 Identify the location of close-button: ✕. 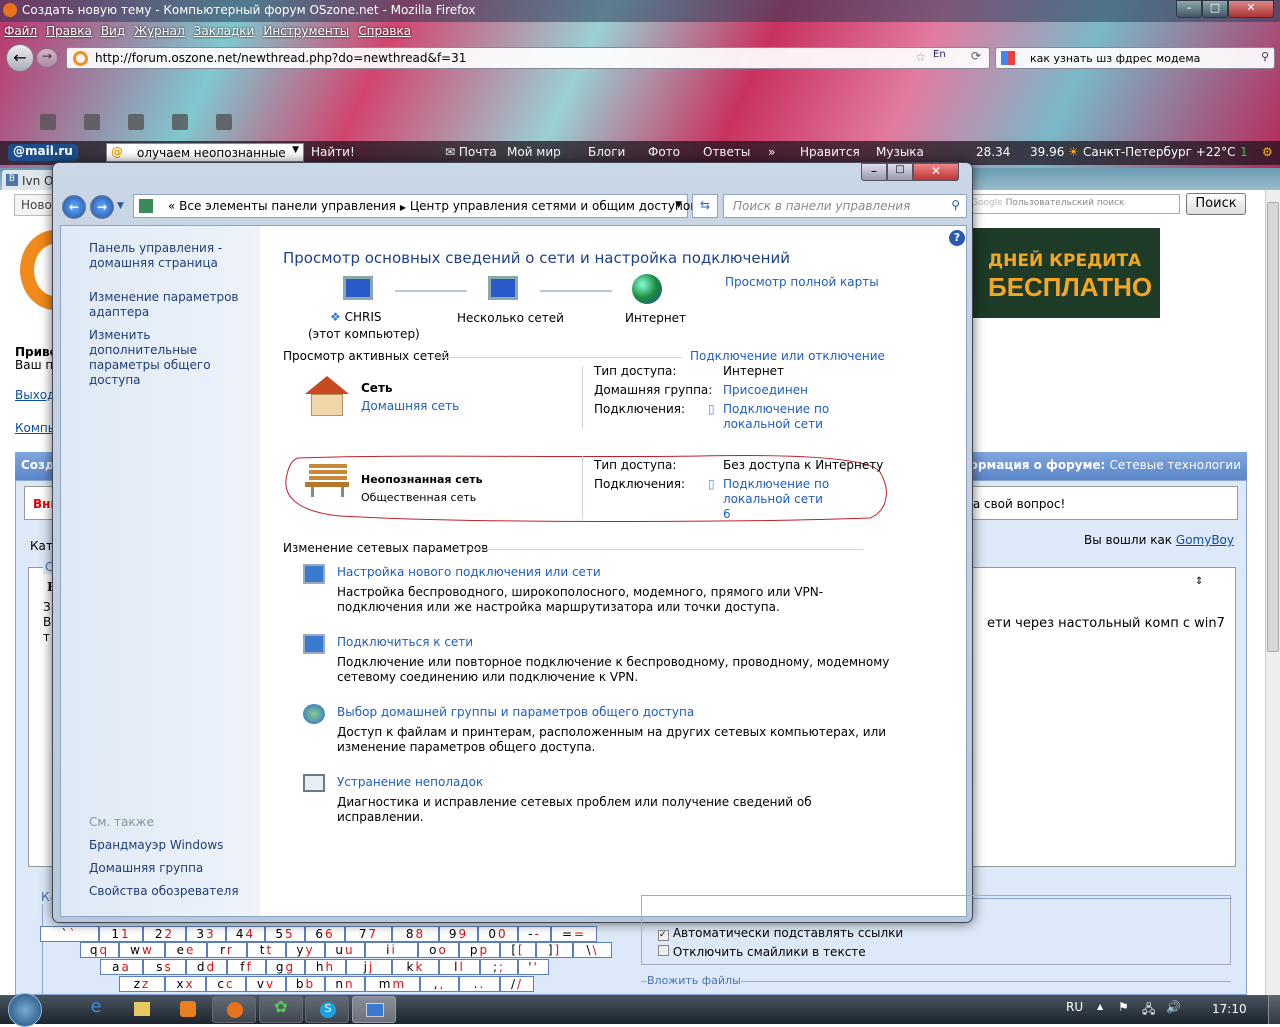
(1251, 9).